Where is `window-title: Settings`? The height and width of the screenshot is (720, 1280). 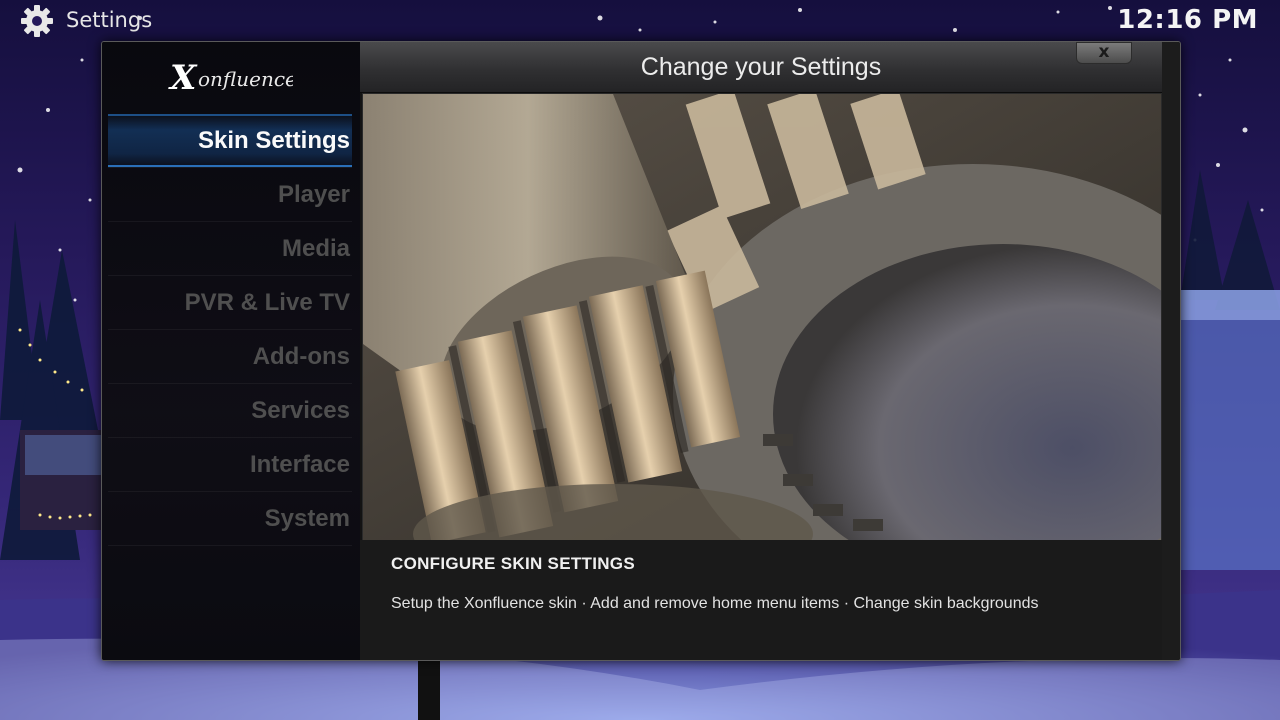 window-title: Settings is located at coordinates (109, 20).